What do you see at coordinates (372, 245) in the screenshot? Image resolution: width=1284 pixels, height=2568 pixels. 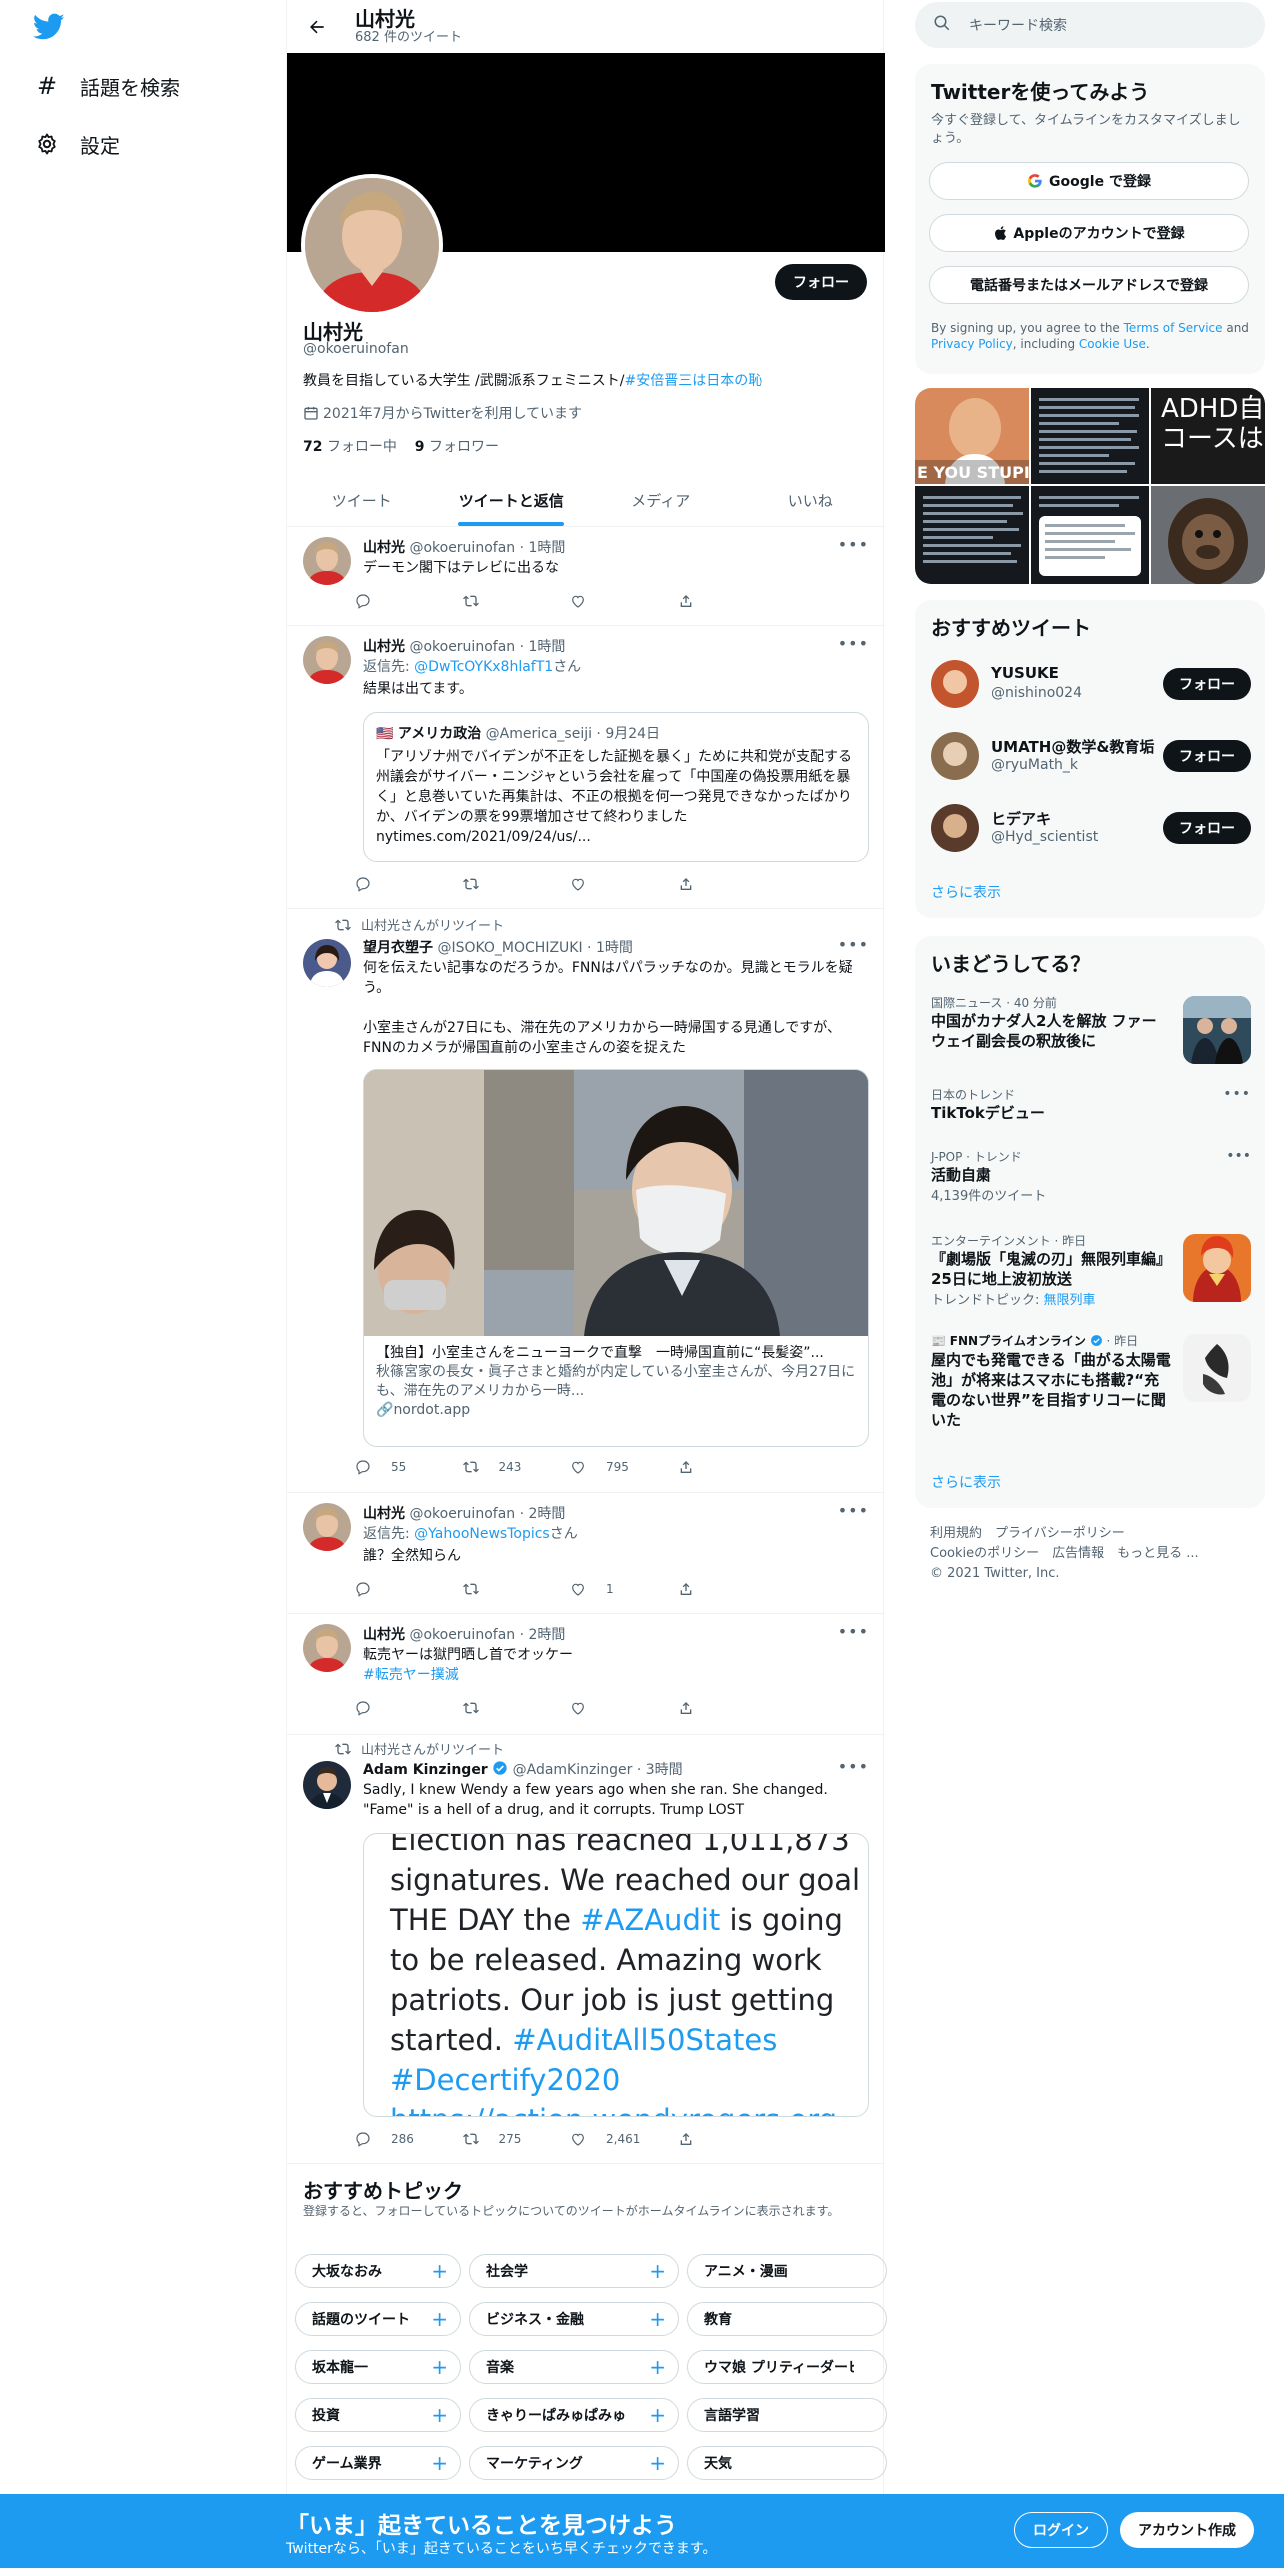 I see `profile-avatar` at bounding box center [372, 245].